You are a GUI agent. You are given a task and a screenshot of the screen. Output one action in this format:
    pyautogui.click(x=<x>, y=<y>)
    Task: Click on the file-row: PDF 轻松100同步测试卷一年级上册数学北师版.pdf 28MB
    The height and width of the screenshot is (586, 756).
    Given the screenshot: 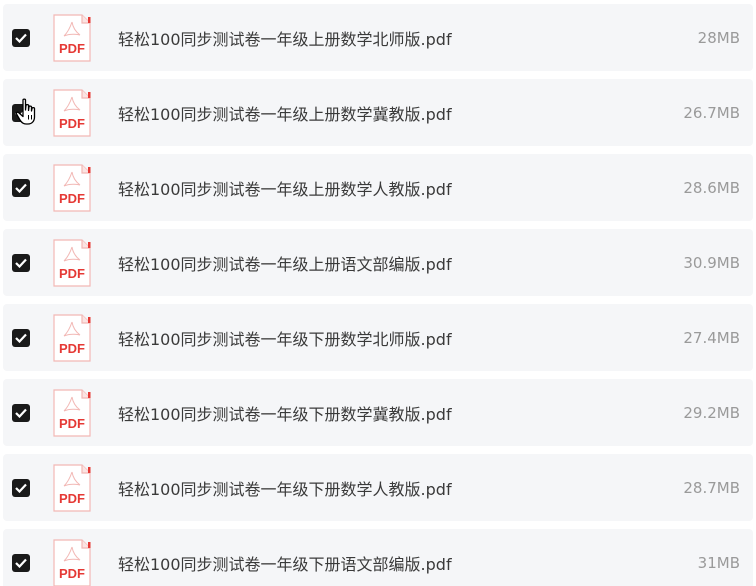 What is the action you would take?
    pyautogui.click(x=378, y=37)
    